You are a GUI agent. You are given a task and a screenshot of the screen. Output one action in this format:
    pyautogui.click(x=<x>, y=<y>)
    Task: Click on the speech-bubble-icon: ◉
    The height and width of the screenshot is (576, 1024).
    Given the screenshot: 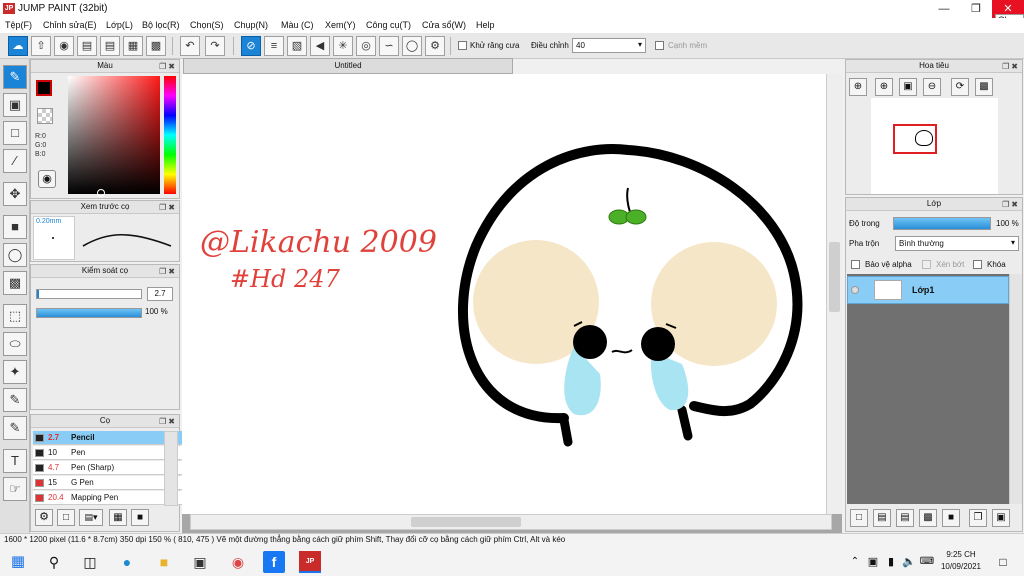 What is the action you would take?
    pyautogui.click(x=64, y=46)
    